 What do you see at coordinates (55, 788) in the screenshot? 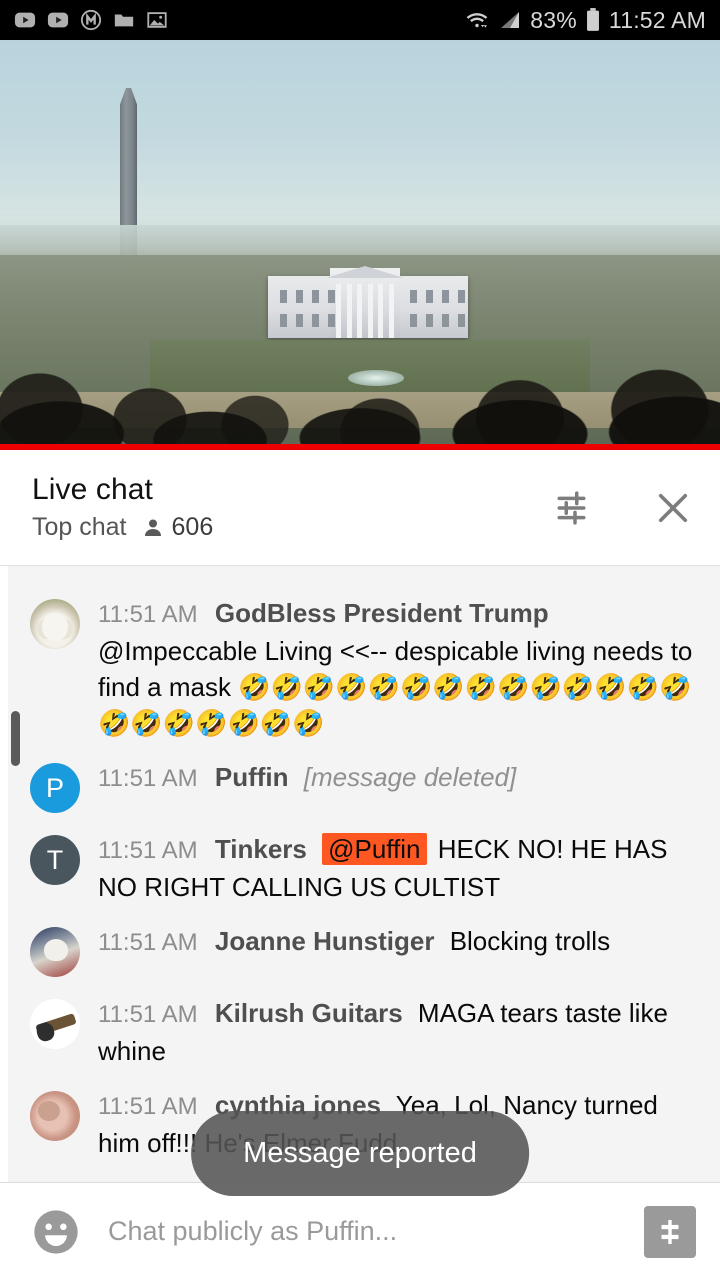
I see `avatar: P` at bounding box center [55, 788].